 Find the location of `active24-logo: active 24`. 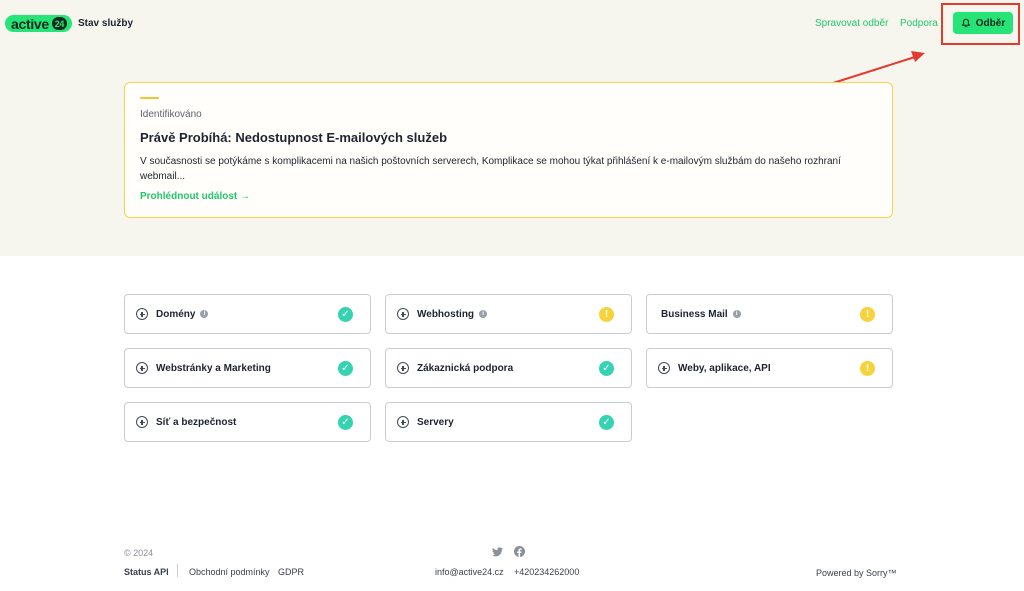

active24-logo: active 24 is located at coordinates (38, 23).